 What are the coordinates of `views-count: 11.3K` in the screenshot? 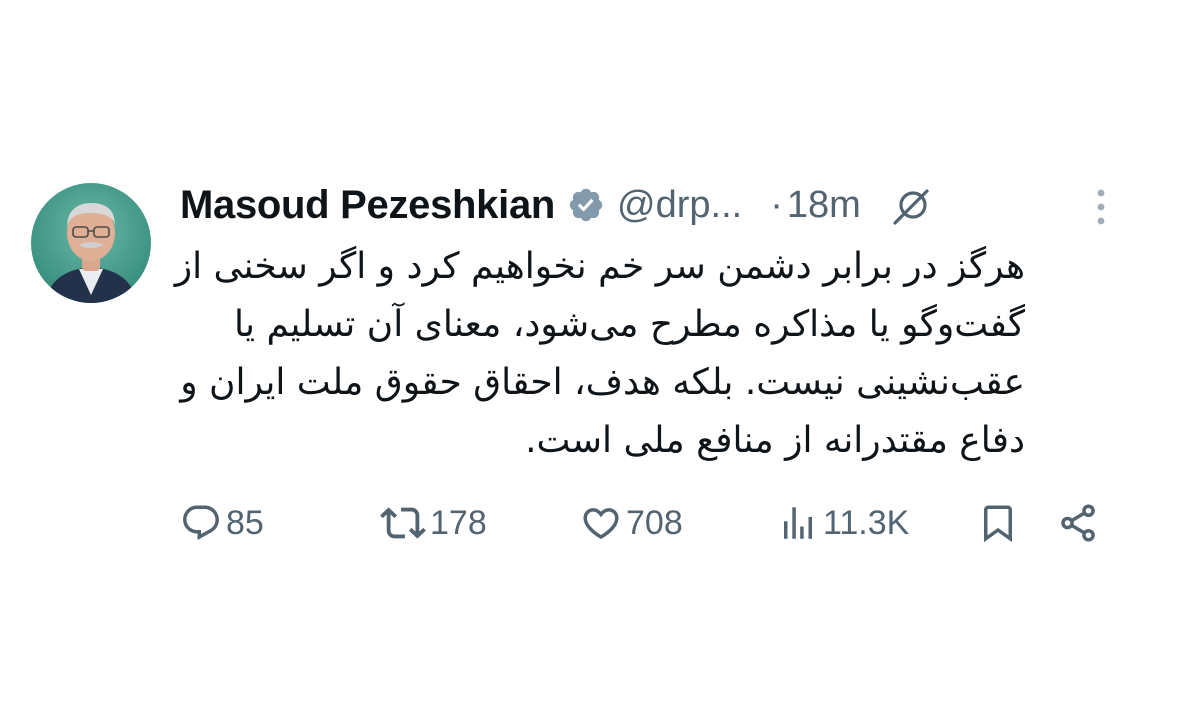 It's located at (866, 522).